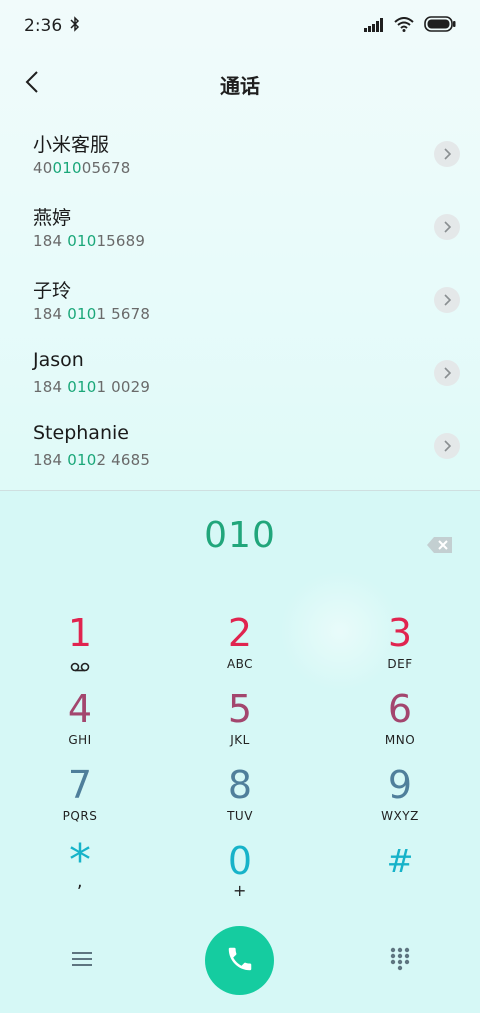  What do you see at coordinates (400, 633) in the screenshot?
I see `key-digit: 3` at bounding box center [400, 633].